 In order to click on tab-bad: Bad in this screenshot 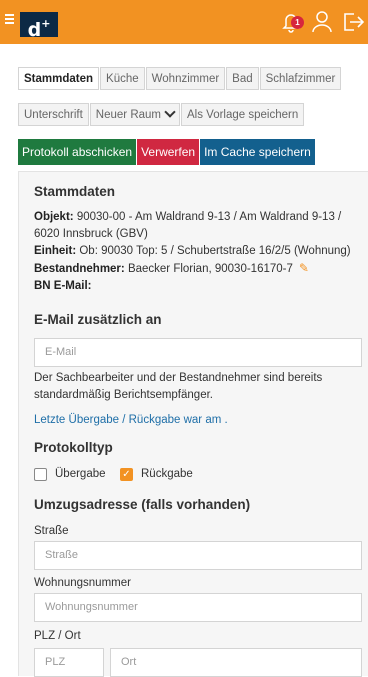, I will do `click(242, 78)`.